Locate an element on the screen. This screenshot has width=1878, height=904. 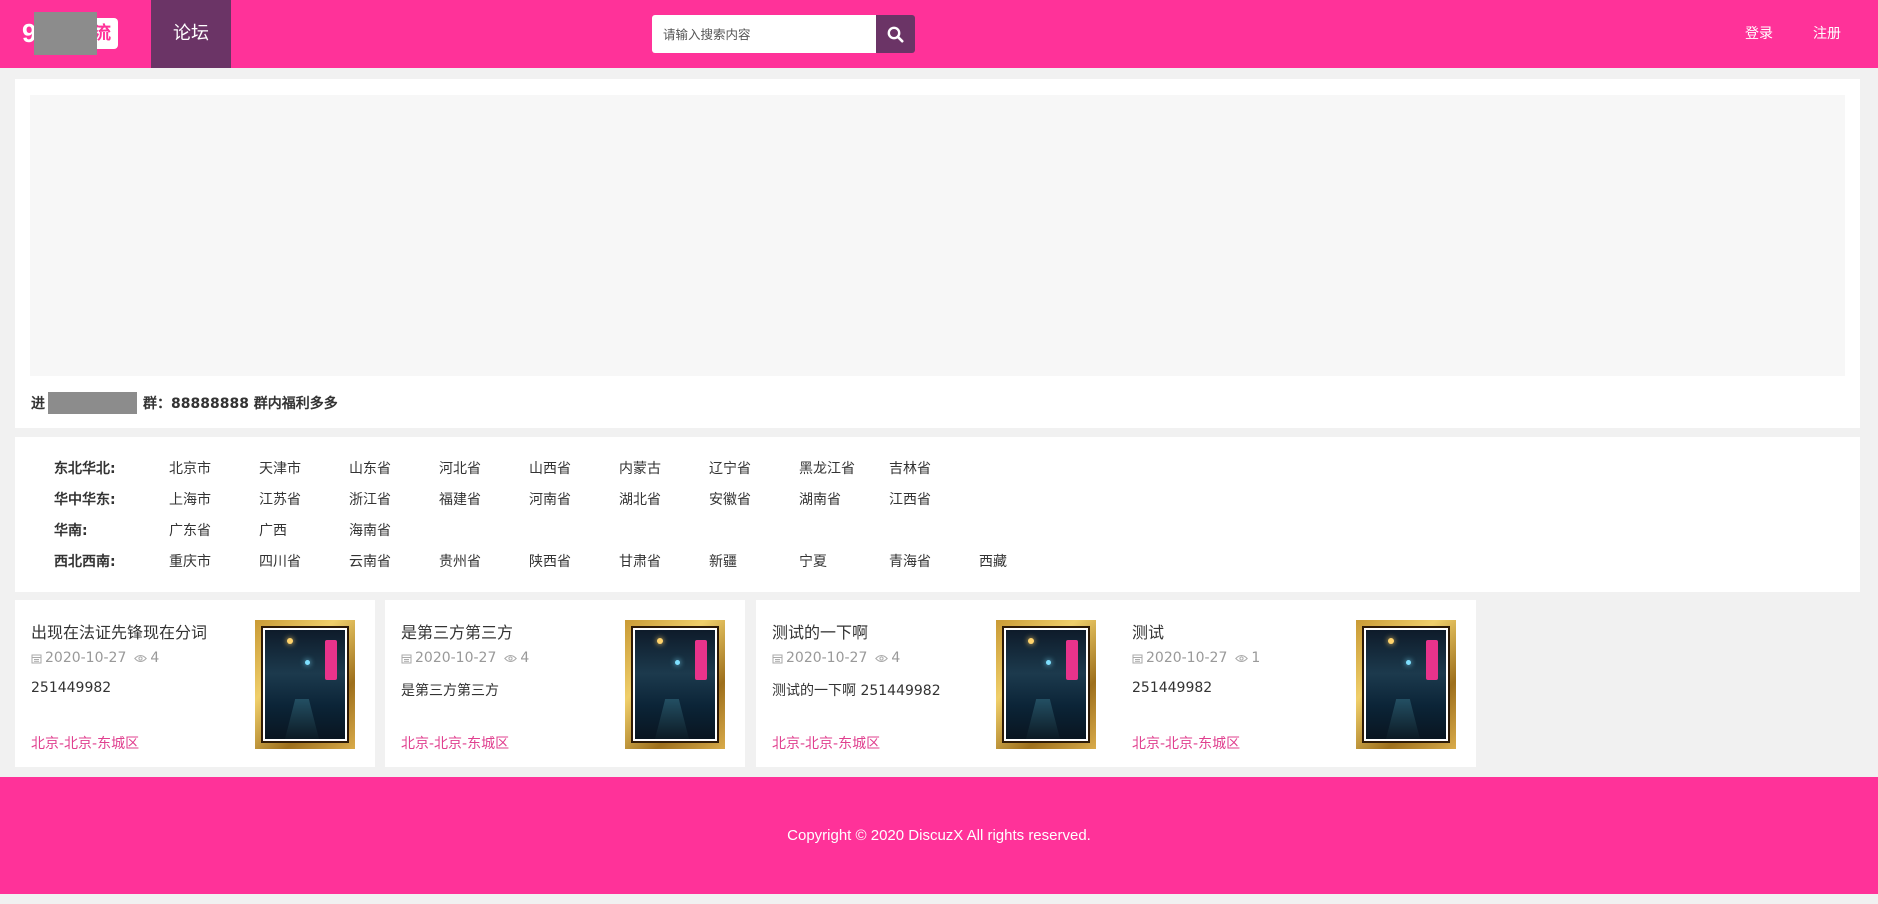
search-icon is located at coordinates (895, 34).